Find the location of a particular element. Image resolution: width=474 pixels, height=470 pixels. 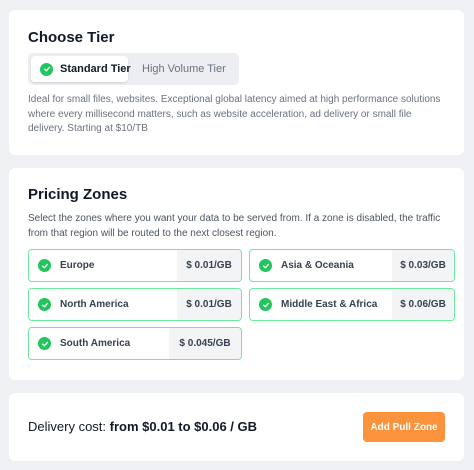

delivery-cost-range: from $0.01 to $0.06 / GB is located at coordinates (183, 426).